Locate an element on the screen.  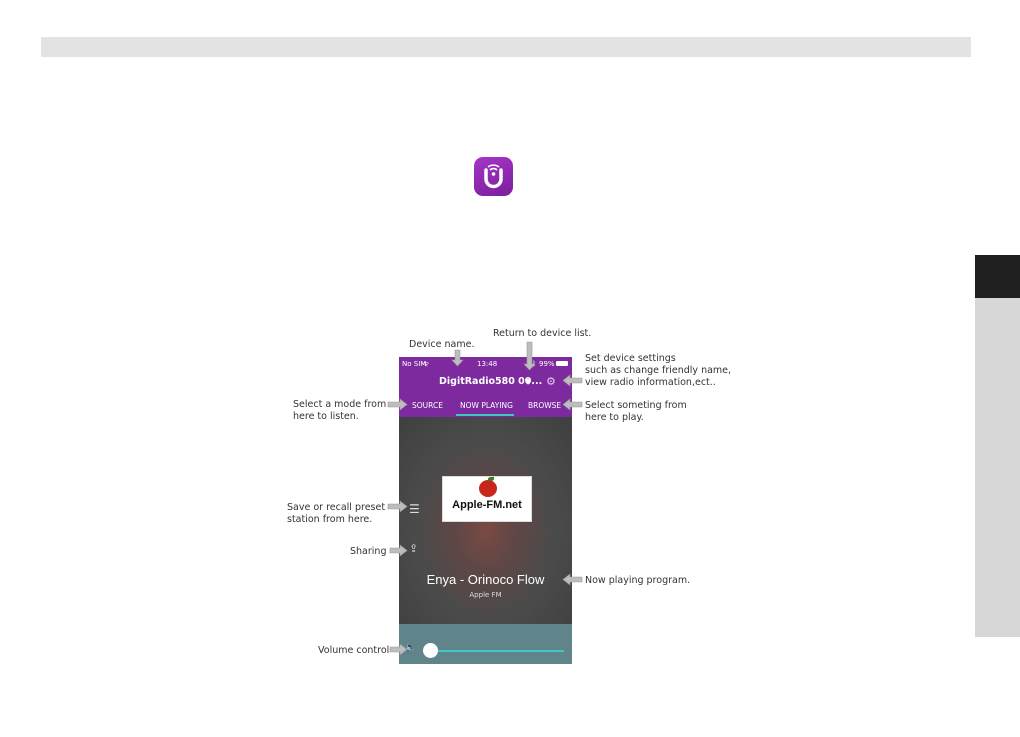
arrow-source-icon is located at coordinates (397, 404).